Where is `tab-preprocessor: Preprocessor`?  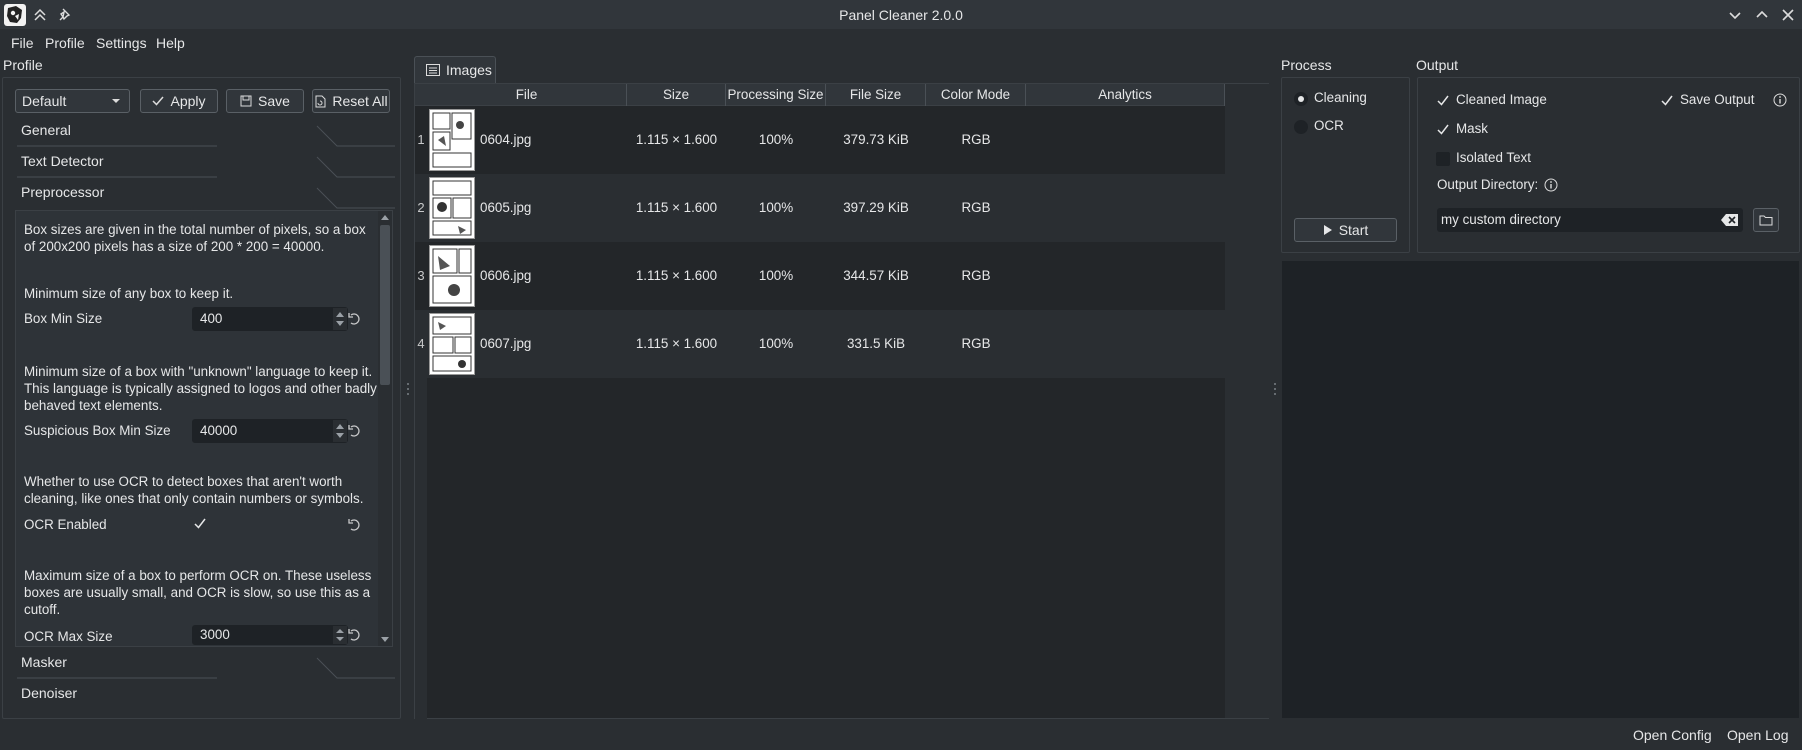
tab-preprocessor: Preprocessor is located at coordinates (206, 193).